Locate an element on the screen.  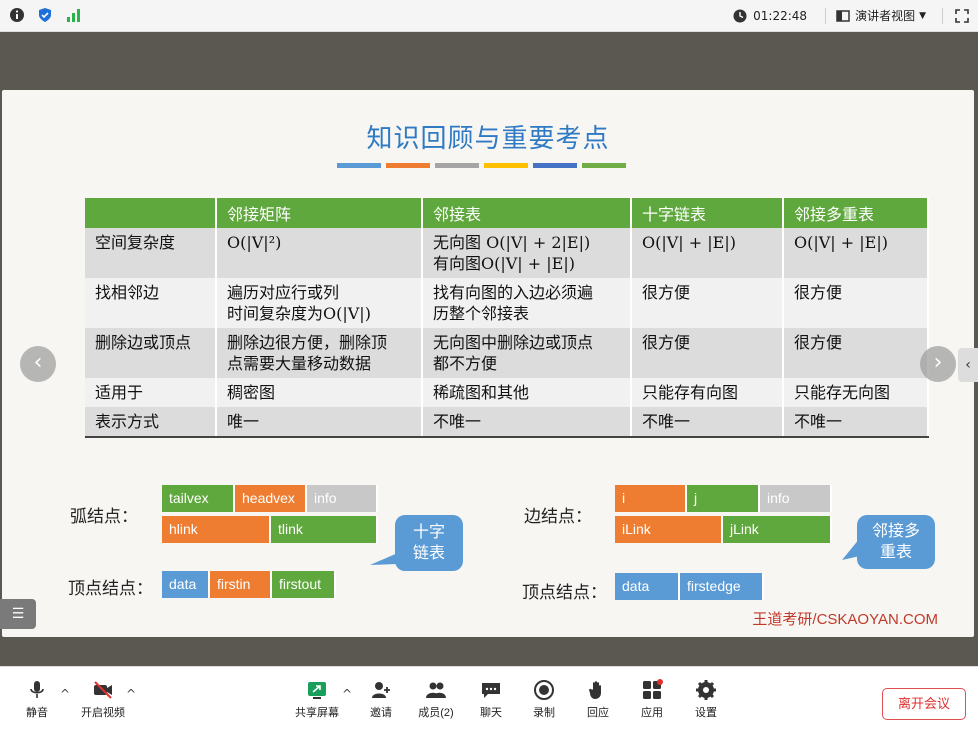
node-field: firstedge is located at coordinates (722, 586).